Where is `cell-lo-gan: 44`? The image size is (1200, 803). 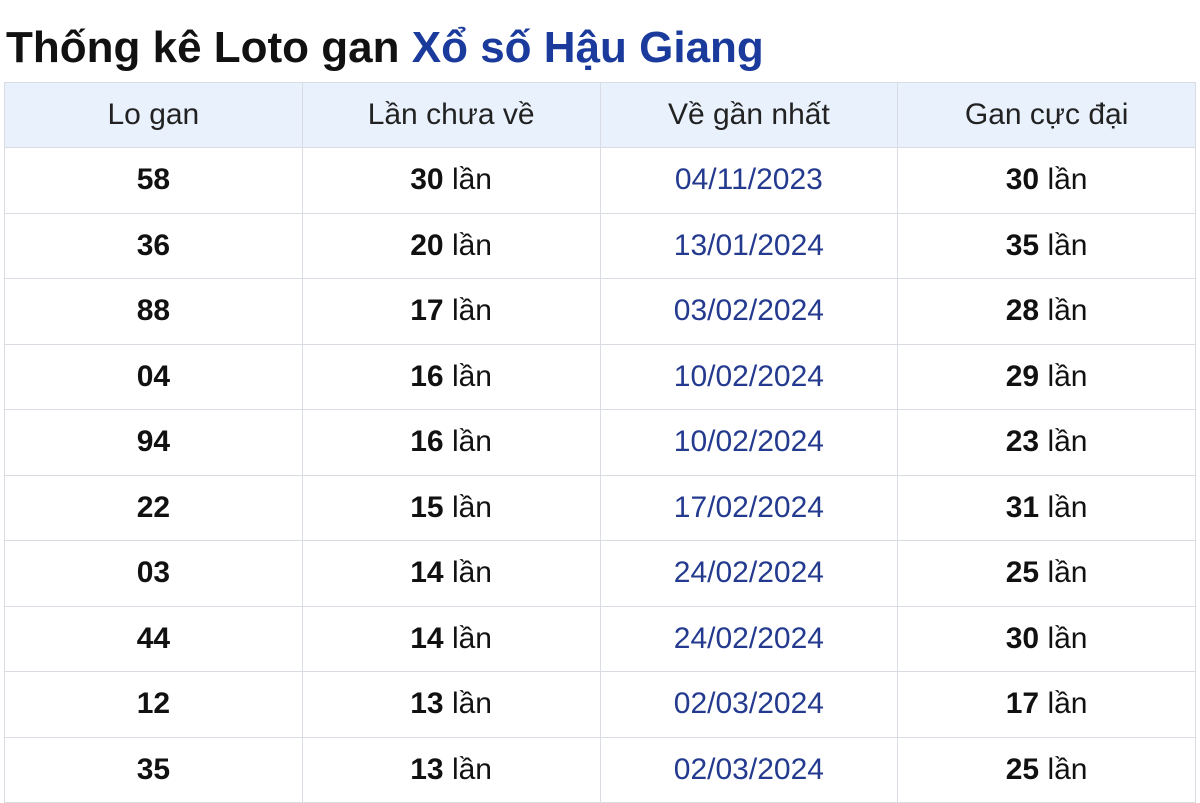 cell-lo-gan: 44 is located at coordinates (153, 638).